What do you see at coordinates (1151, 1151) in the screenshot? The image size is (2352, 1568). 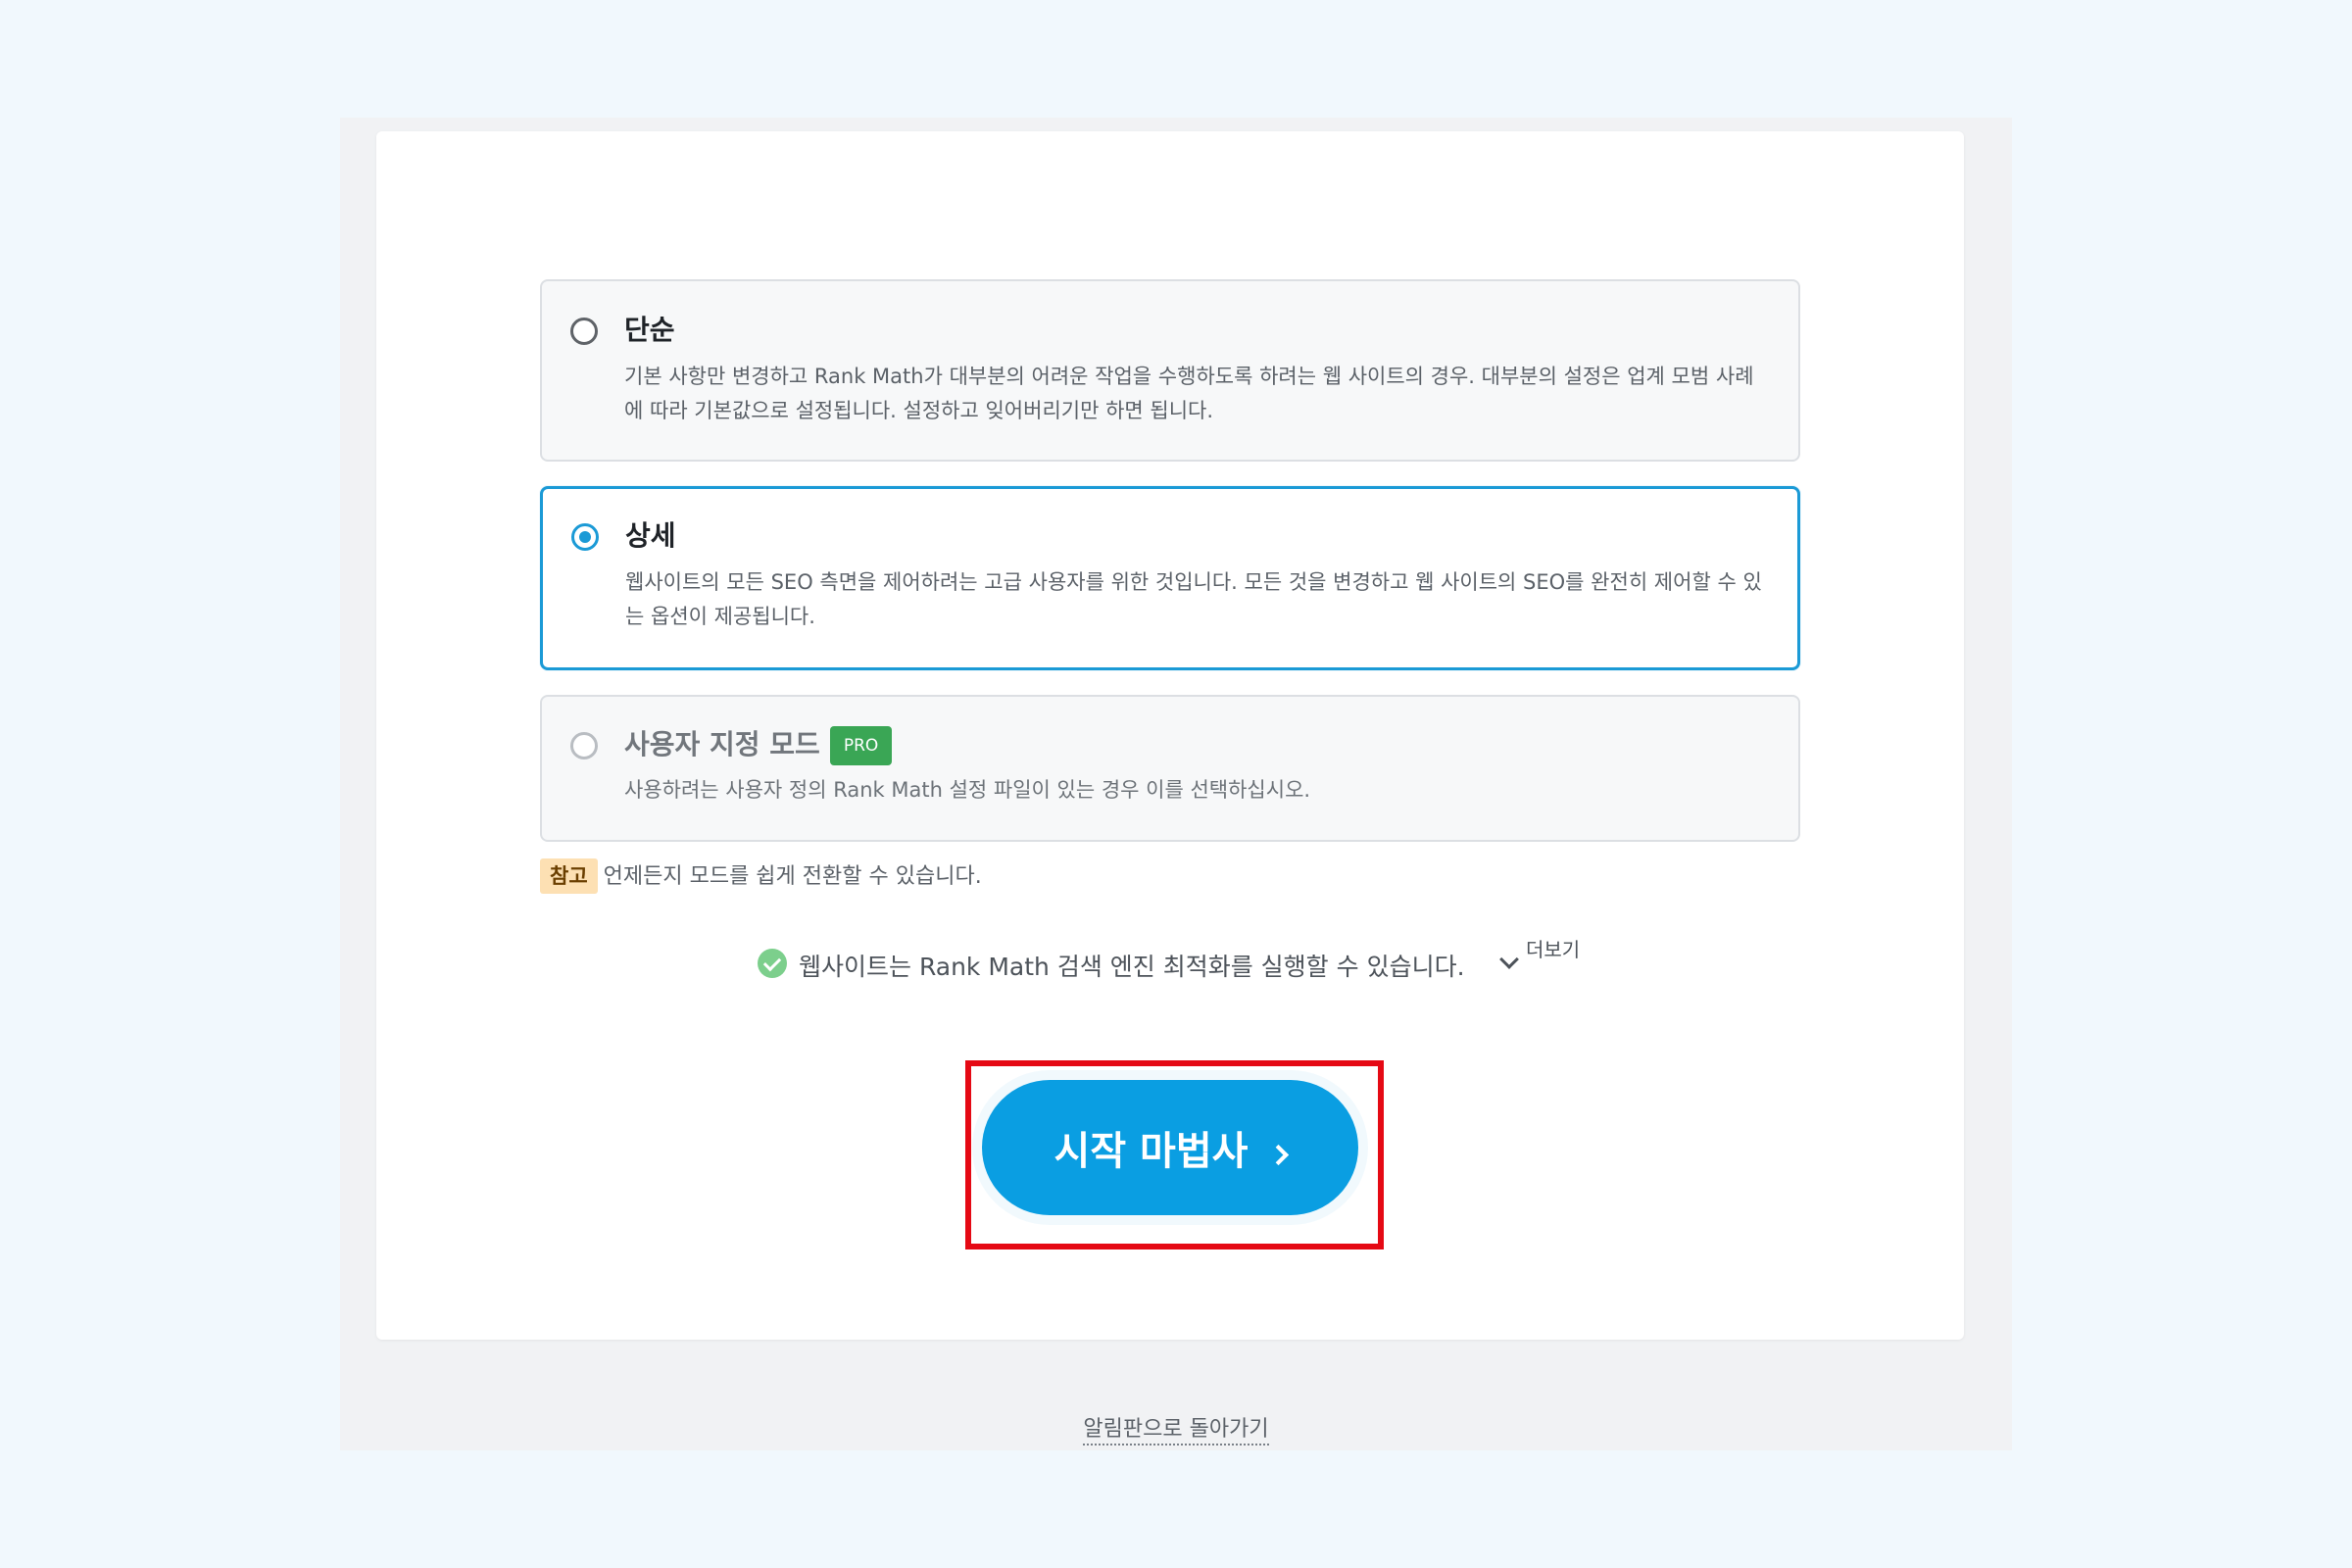 I see `start-wizard-label: 시작 마법사` at bounding box center [1151, 1151].